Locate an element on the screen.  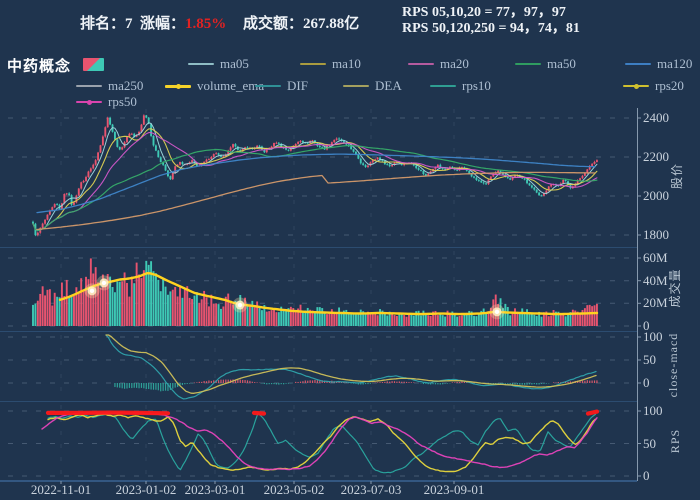
price-tick: 1800 is located at coordinates (656, 234).